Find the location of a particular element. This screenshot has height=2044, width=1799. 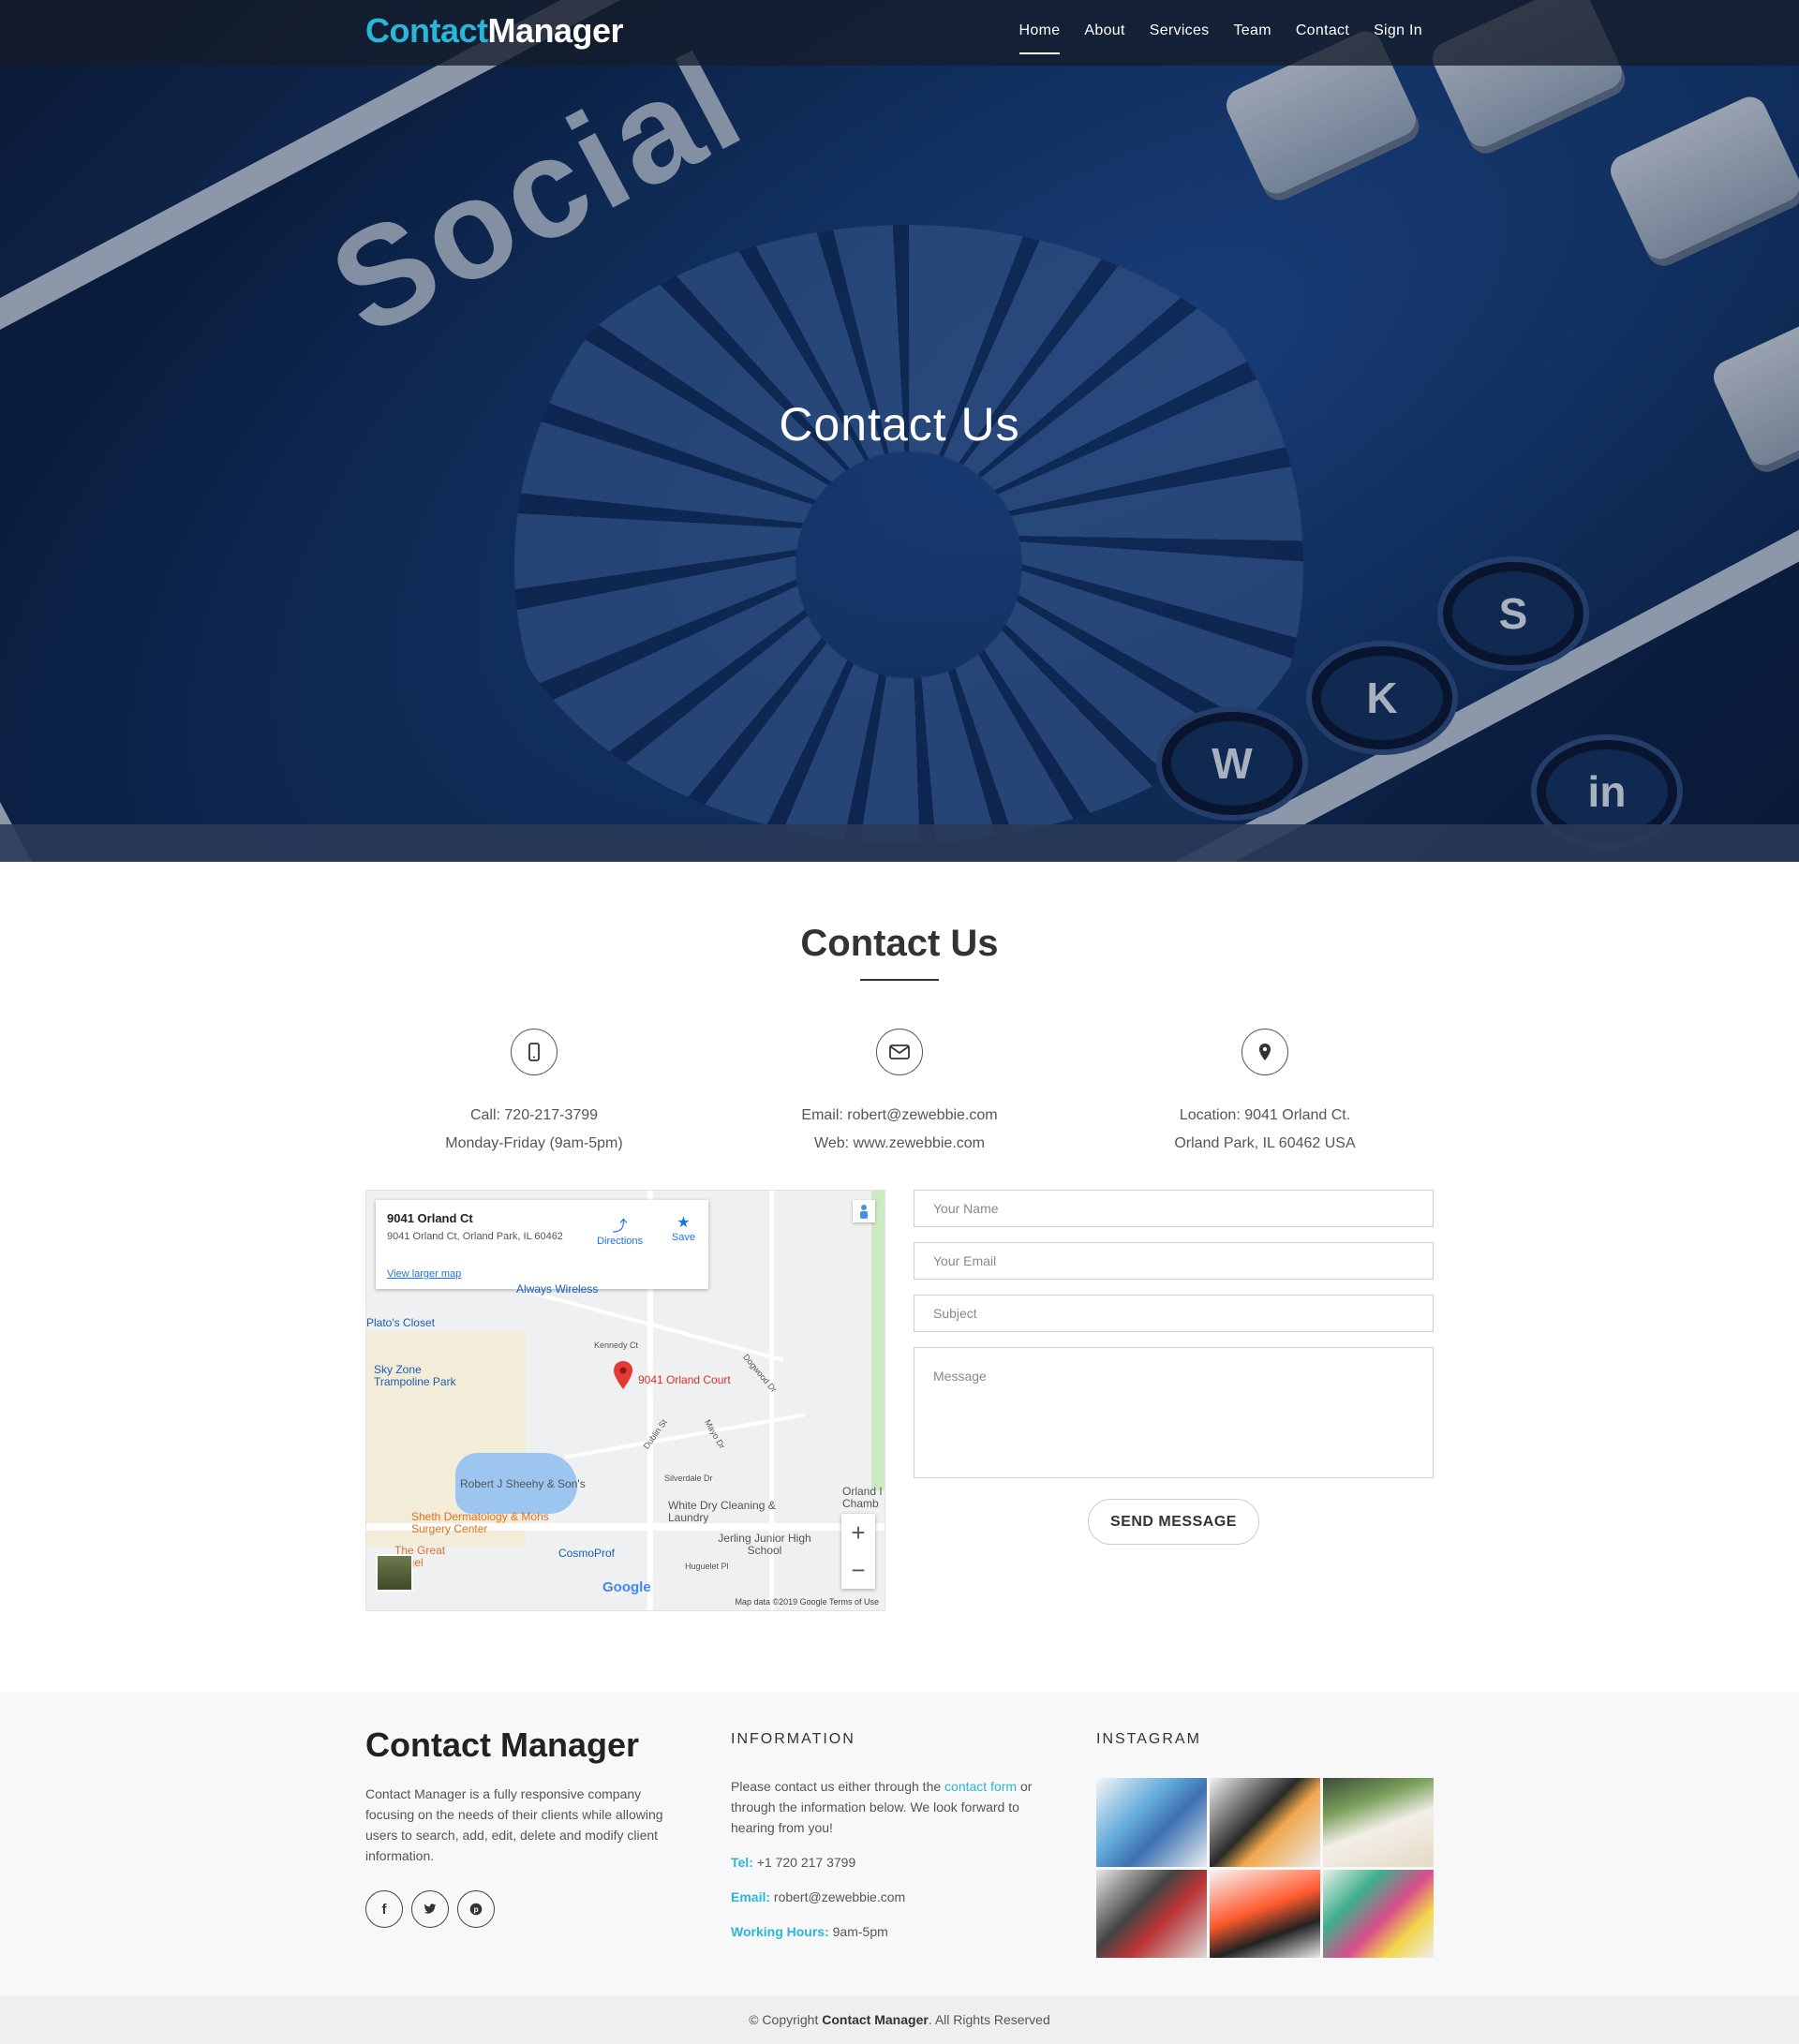

instagram-grid is located at coordinates (1265, 1868).